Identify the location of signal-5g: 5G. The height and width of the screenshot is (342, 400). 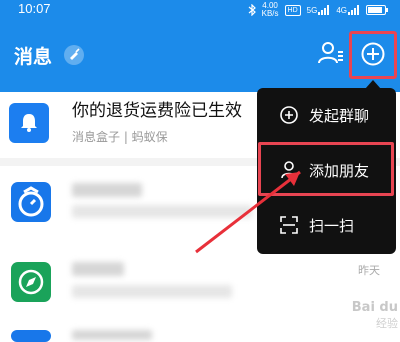
(319, 10).